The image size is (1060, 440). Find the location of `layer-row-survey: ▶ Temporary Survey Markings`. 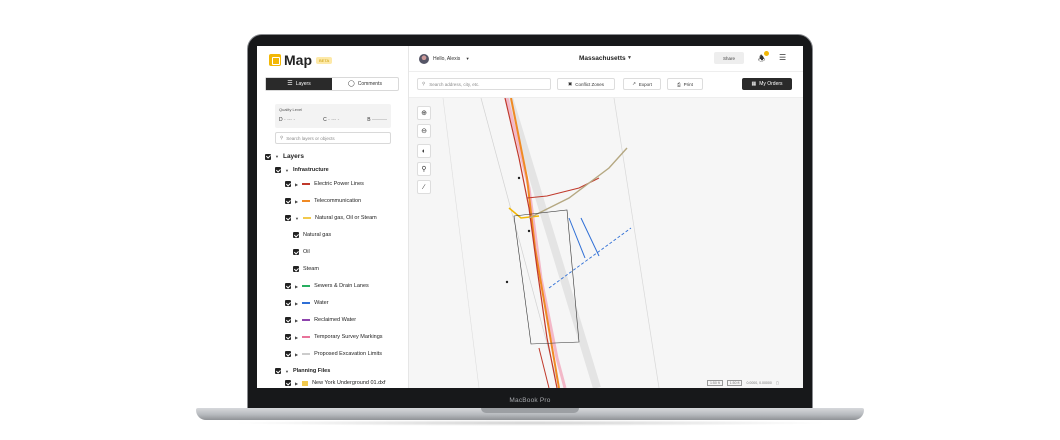

layer-row-survey: ▶ Temporary Survey Markings is located at coordinates (334, 337).